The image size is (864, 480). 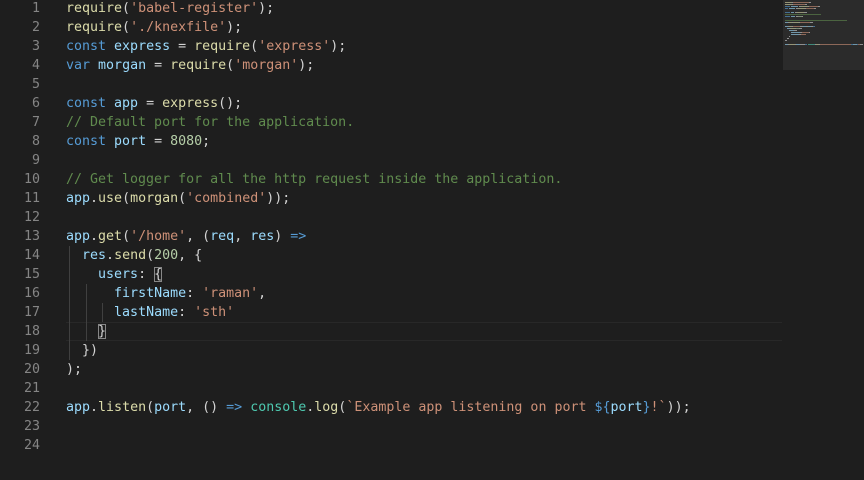 What do you see at coordinates (31, 350) in the screenshot?
I see `line-number: 19` at bounding box center [31, 350].